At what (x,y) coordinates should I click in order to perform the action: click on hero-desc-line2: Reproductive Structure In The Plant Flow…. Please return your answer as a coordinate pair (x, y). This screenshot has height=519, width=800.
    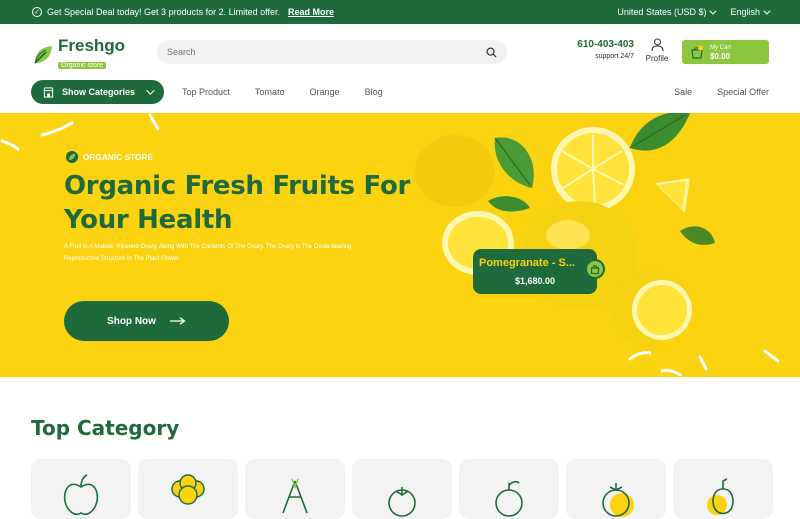
    Looking at the image, I should click on (122, 259).